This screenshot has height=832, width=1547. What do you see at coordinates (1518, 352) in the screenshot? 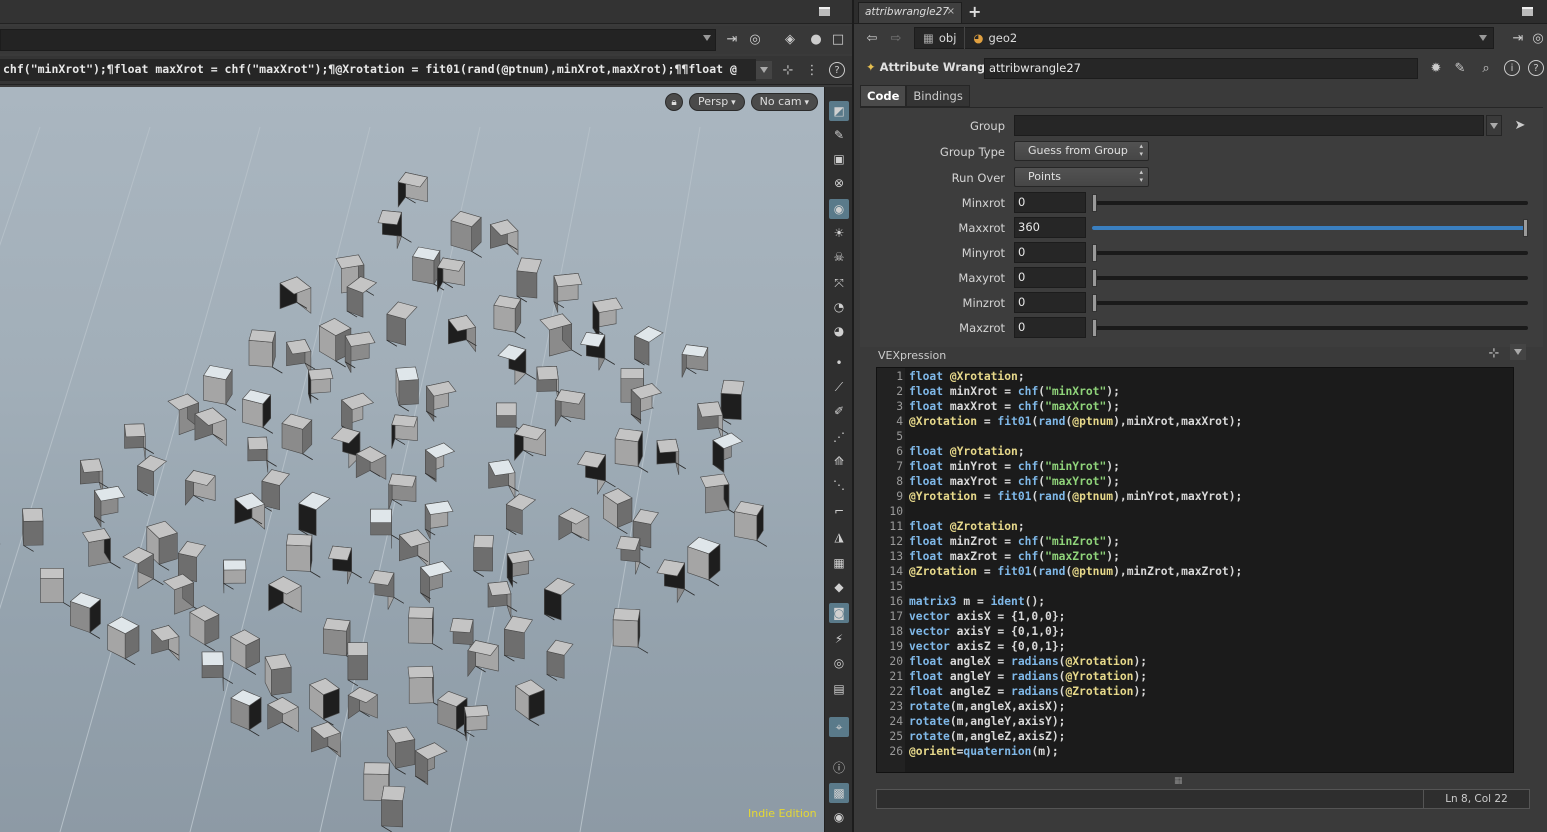
I see `vex-menu-dropdown` at bounding box center [1518, 352].